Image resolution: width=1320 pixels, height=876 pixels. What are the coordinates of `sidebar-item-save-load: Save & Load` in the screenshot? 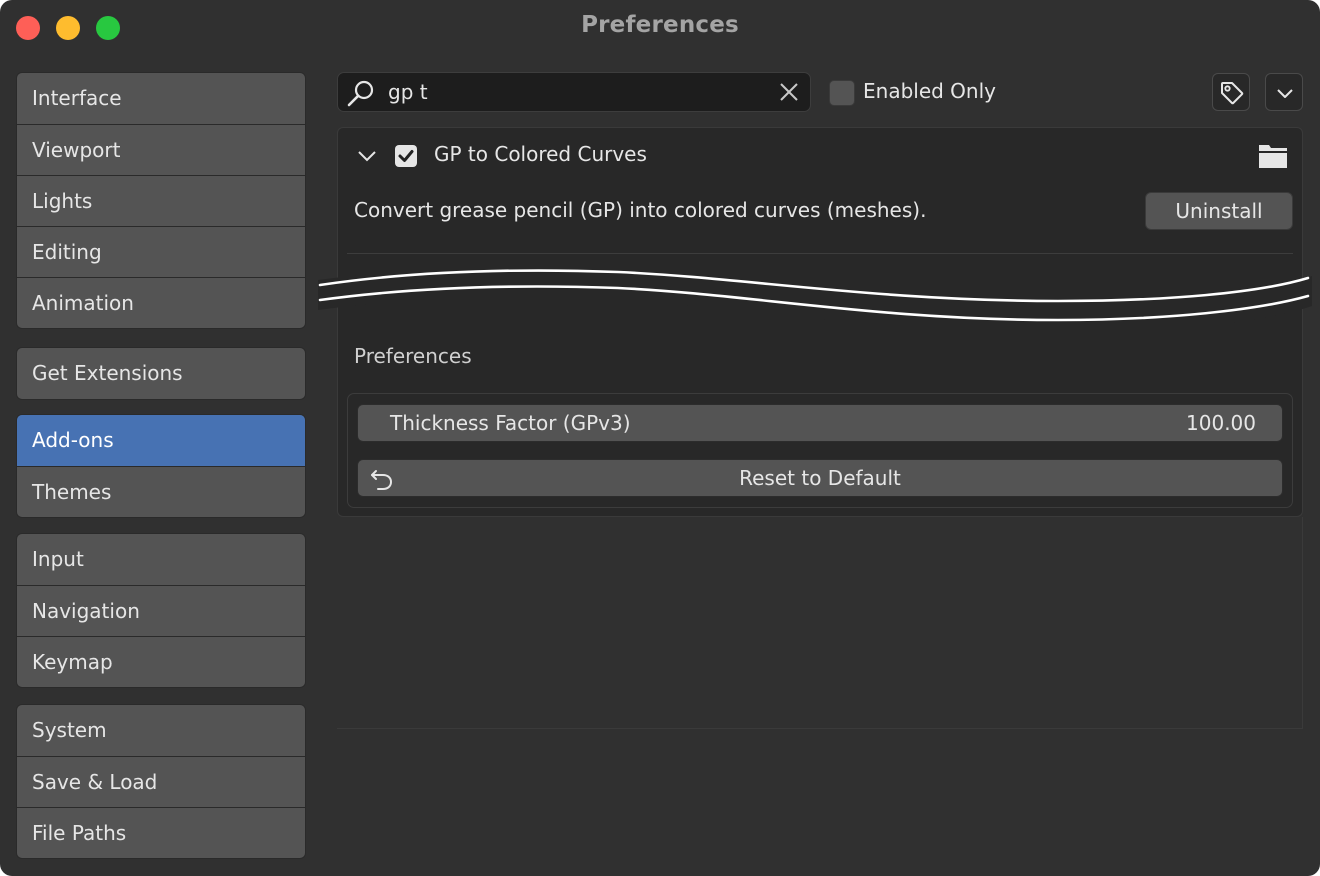 It's located at (161, 781).